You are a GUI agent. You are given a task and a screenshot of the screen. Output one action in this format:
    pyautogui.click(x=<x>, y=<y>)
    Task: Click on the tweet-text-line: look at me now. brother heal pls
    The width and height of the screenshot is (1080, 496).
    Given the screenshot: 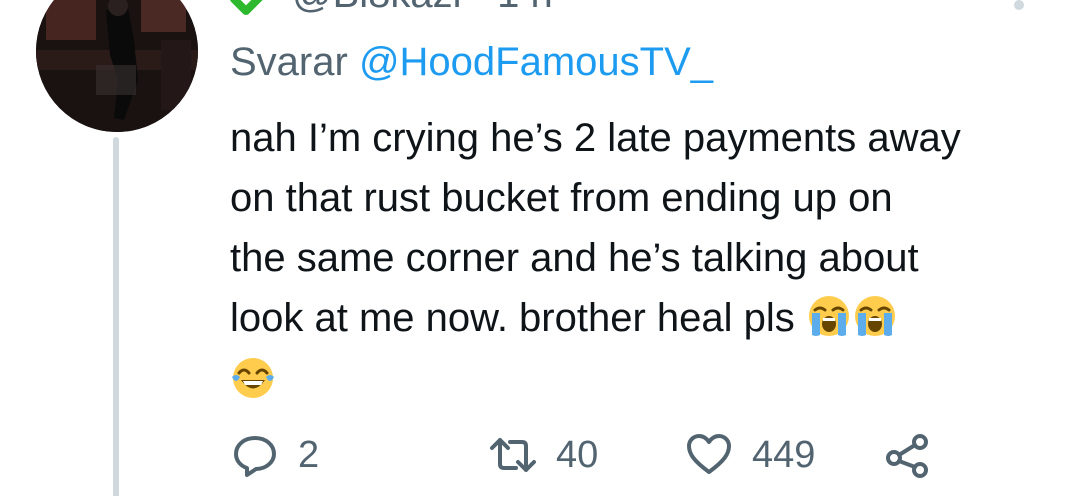 What is the action you would take?
    pyautogui.click(x=512, y=318)
    